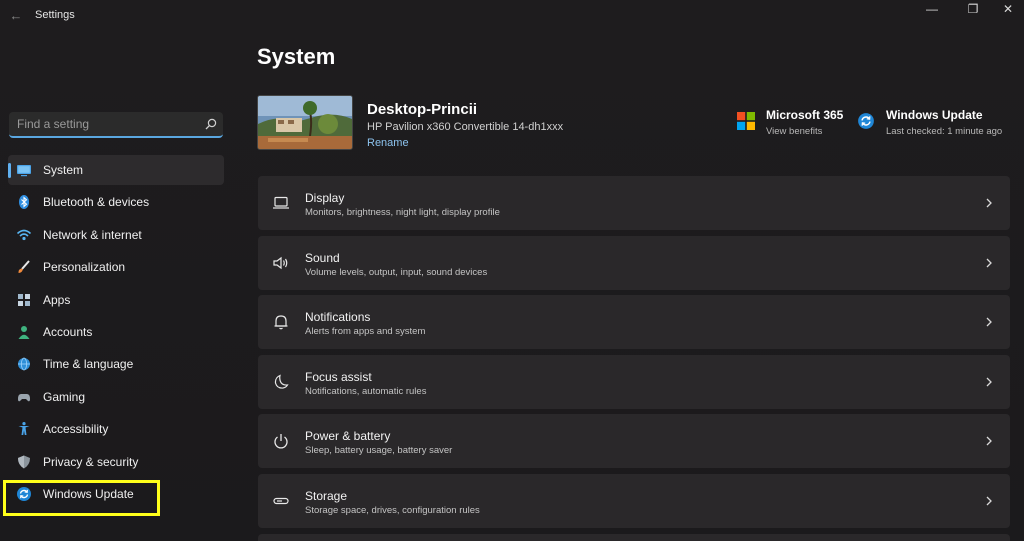 The height and width of the screenshot is (541, 1024). Describe the element at coordinates (84, 267) in the screenshot. I see `sidebar-item-label: Personalization` at that location.